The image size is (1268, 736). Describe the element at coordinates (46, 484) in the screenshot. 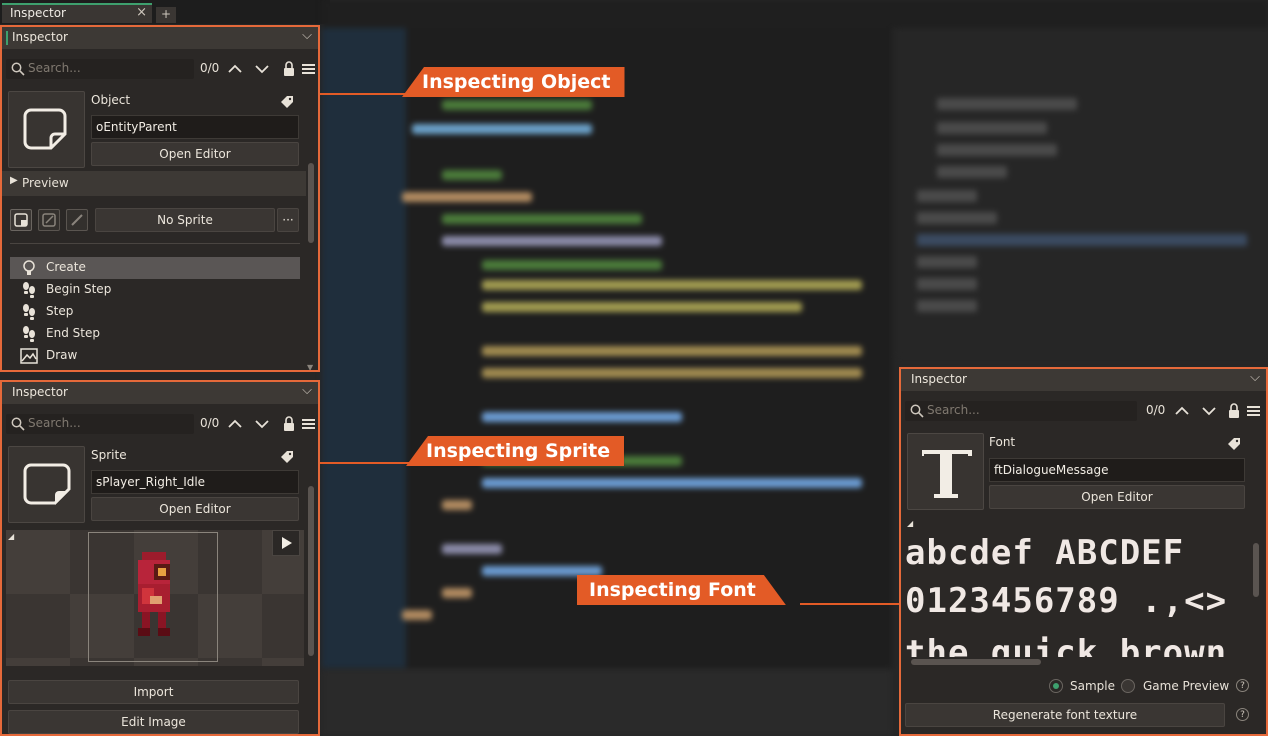

I see `sprite-thumbnail` at that location.